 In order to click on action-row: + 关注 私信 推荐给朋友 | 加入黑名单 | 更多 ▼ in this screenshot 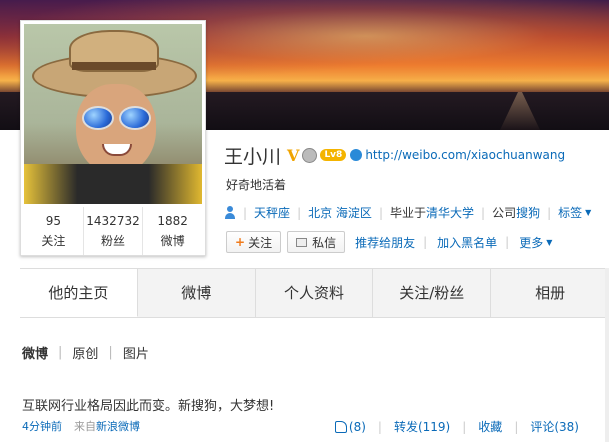, I will do `click(389, 242)`.